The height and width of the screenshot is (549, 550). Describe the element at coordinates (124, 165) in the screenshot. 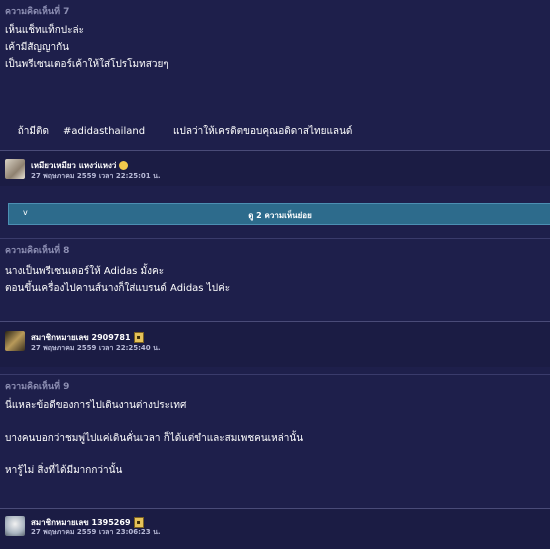

I see `emoji-icon` at that location.